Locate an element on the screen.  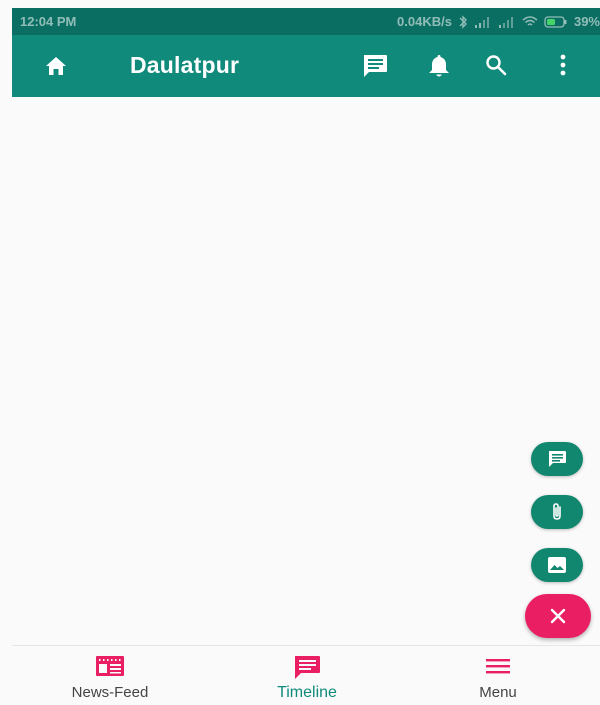
attach-icon is located at coordinates (557, 511).